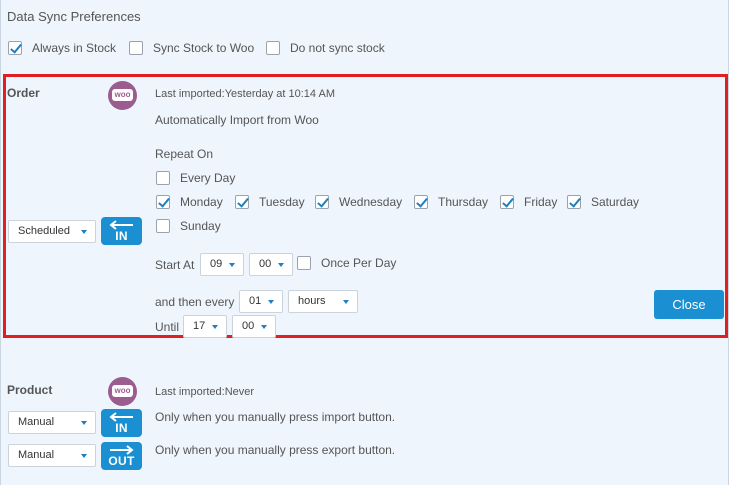  What do you see at coordinates (282, 202) in the screenshot?
I see `tuesday-label: Tuesday` at bounding box center [282, 202].